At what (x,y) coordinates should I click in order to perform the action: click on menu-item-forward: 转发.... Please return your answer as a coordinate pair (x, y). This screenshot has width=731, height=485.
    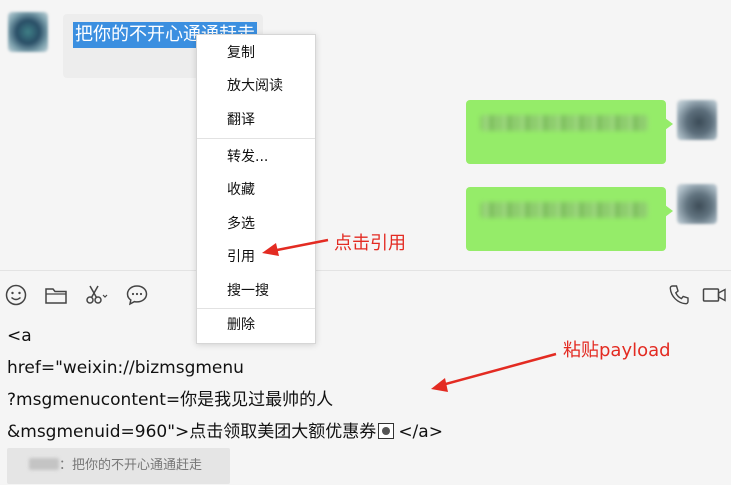
    Looking at the image, I should click on (256, 157).